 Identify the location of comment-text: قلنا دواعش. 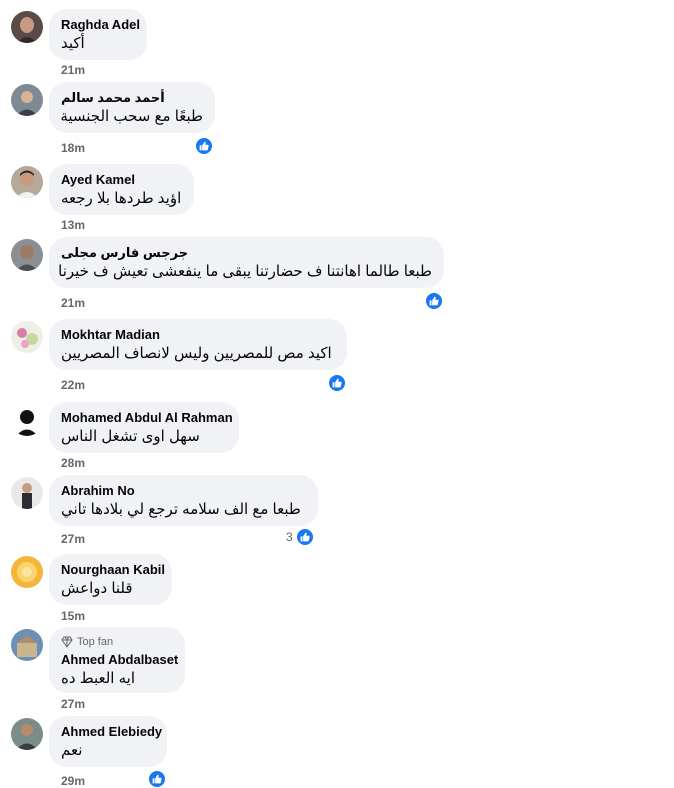
(97, 588).